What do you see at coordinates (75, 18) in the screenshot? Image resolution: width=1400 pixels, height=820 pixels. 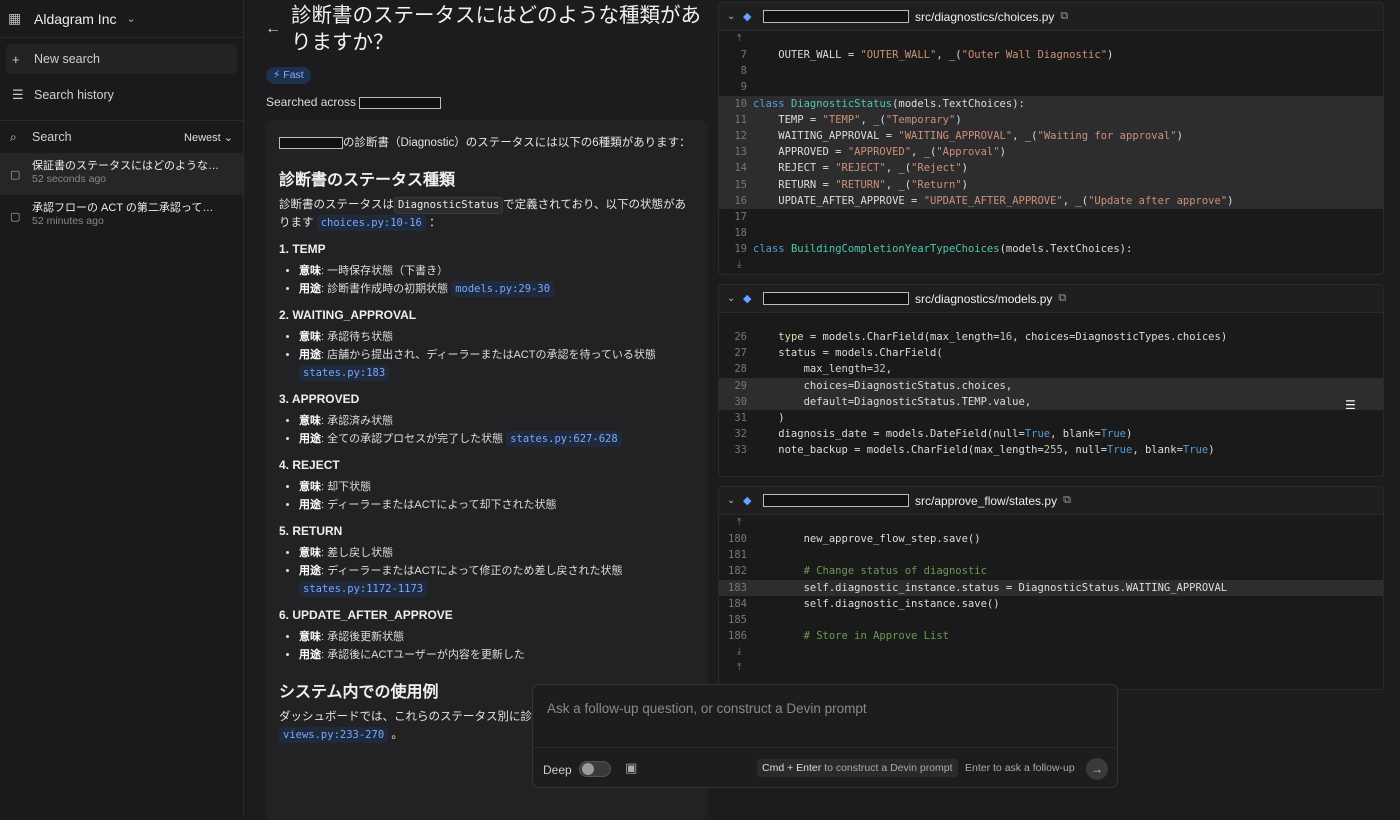 I see `org-name: Aldagram Inc` at bounding box center [75, 18].